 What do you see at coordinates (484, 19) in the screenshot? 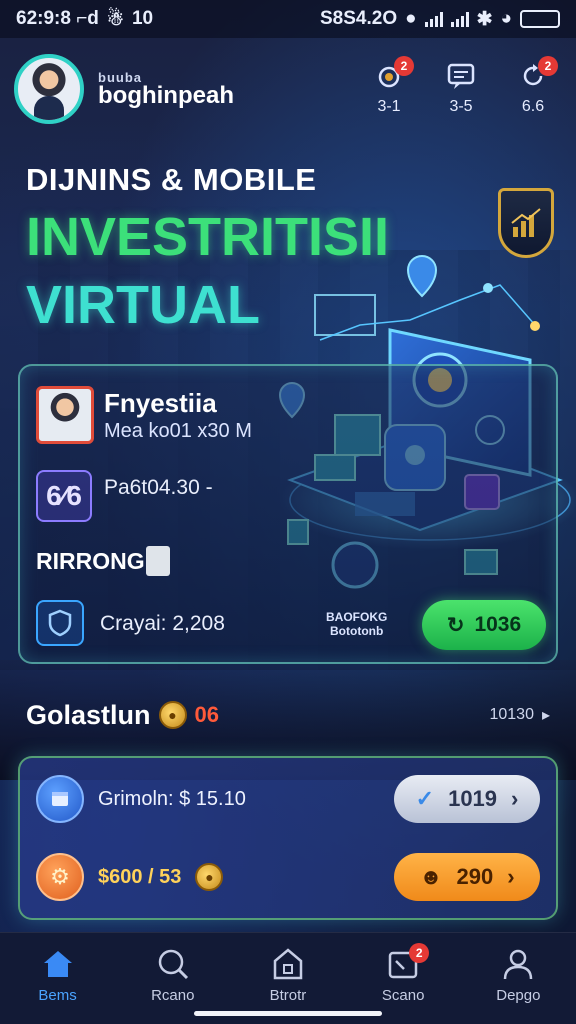
I see `bluetooth-icon: ✱` at bounding box center [484, 19].